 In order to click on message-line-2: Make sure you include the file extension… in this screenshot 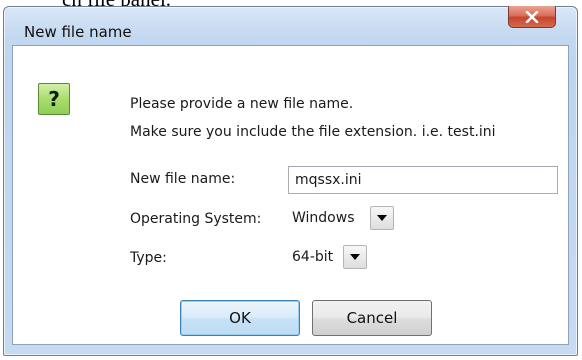, I will do `click(313, 132)`.